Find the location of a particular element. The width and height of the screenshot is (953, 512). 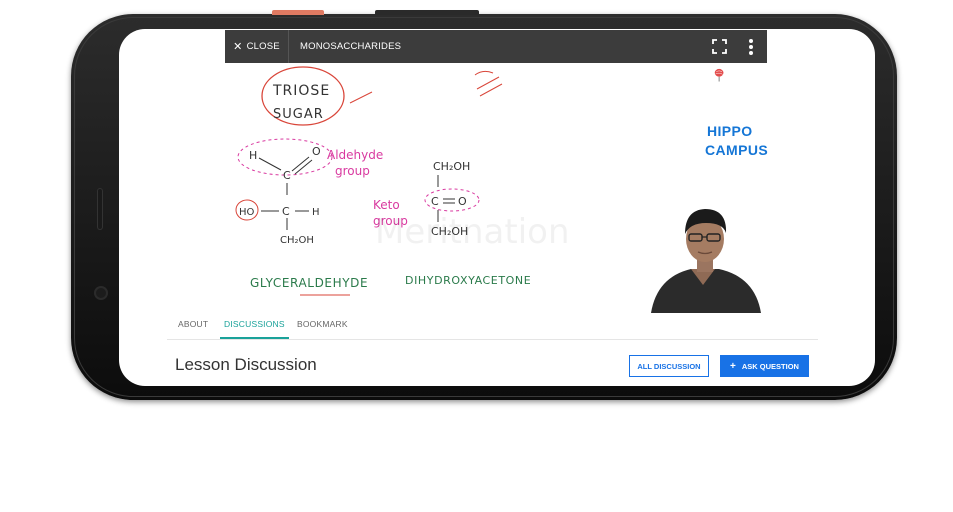

svg-text: GLYCERALDEHYDE is located at coordinates (309, 283).